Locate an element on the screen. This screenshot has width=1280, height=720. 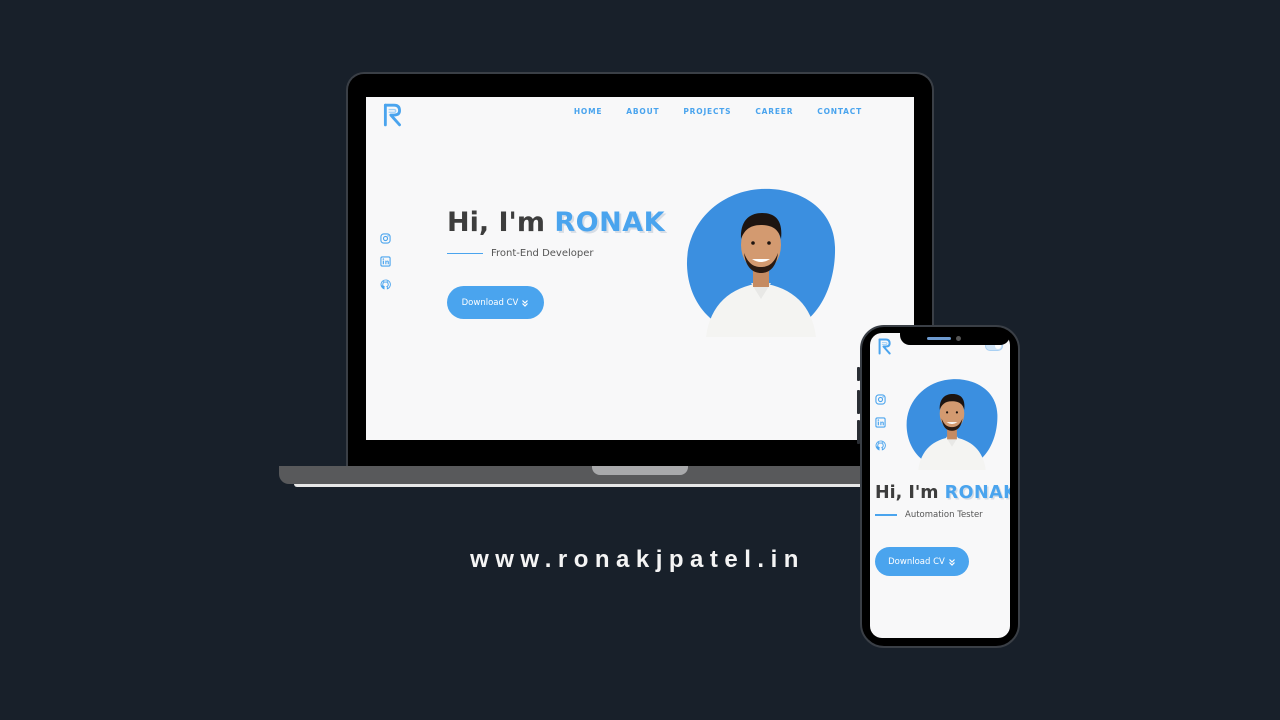
site-logo is located at coordinates (393, 115).